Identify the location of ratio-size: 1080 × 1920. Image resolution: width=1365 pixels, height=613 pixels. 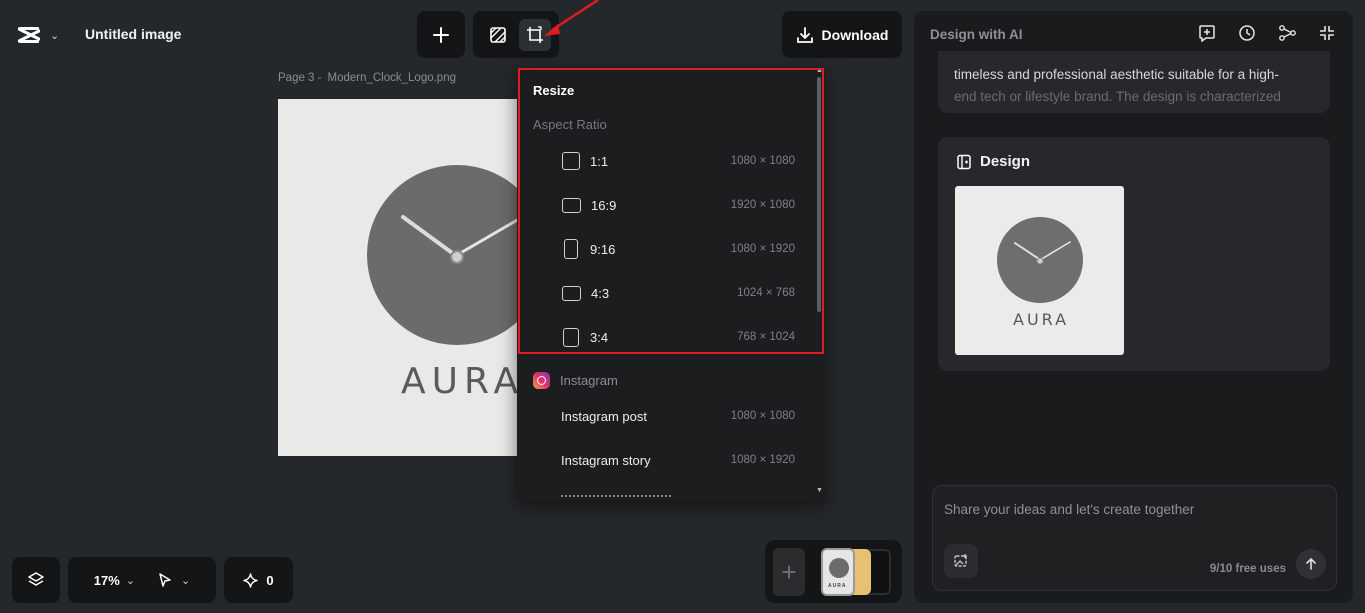
(762, 249).